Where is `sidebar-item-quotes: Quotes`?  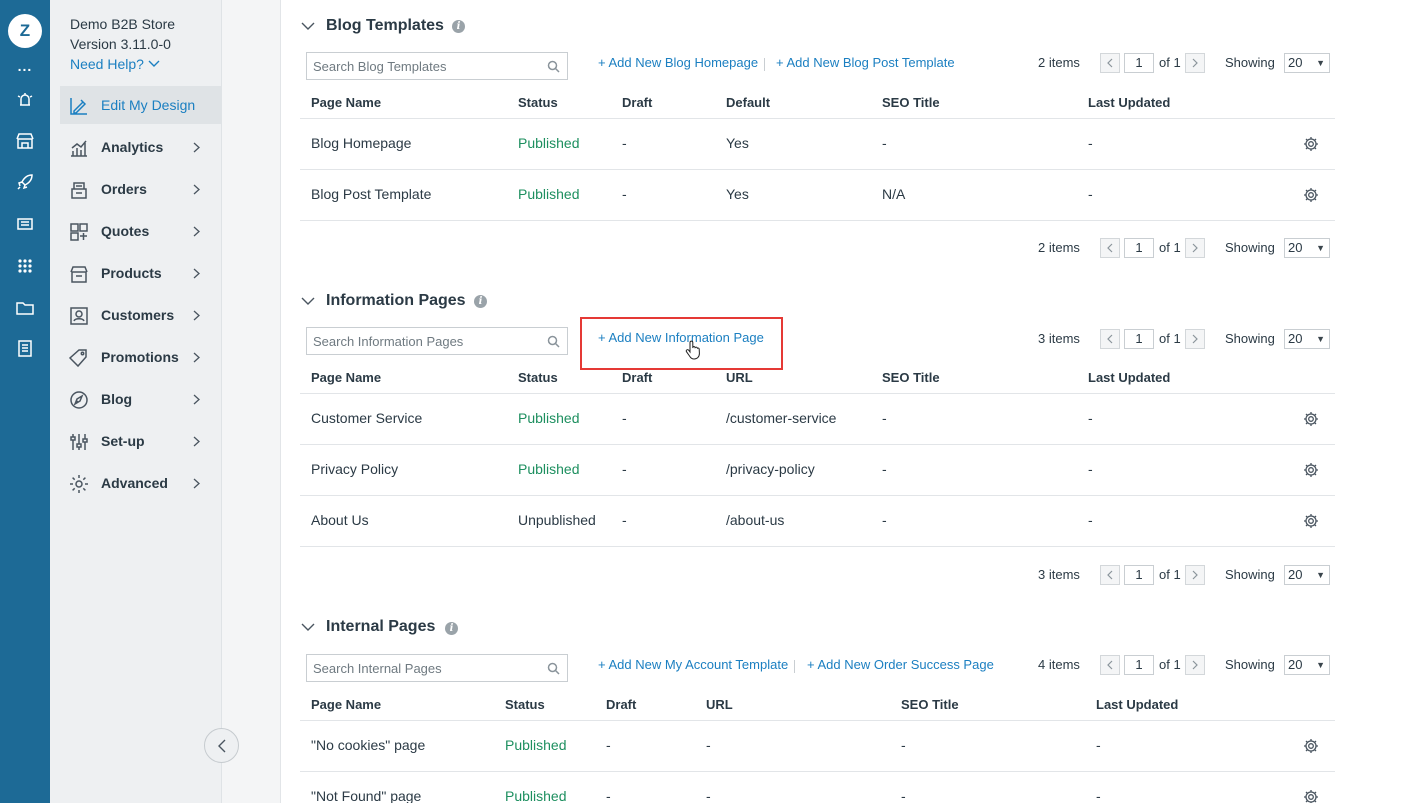 sidebar-item-quotes: Quotes is located at coordinates (141, 231).